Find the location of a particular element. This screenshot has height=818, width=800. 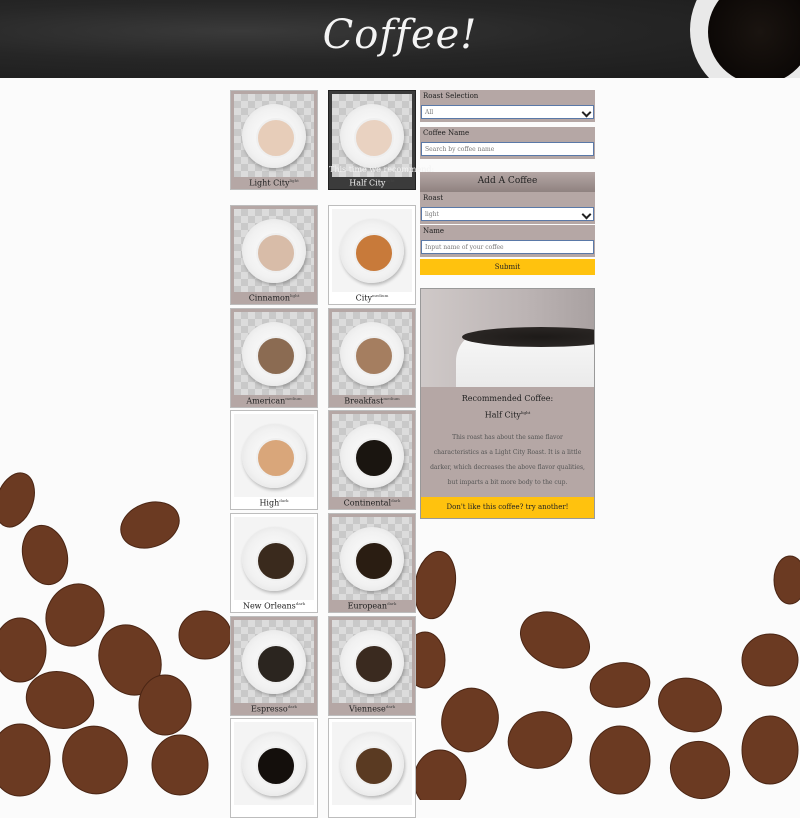

coffee-card: Continentaldark is located at coordinates (372, 460).